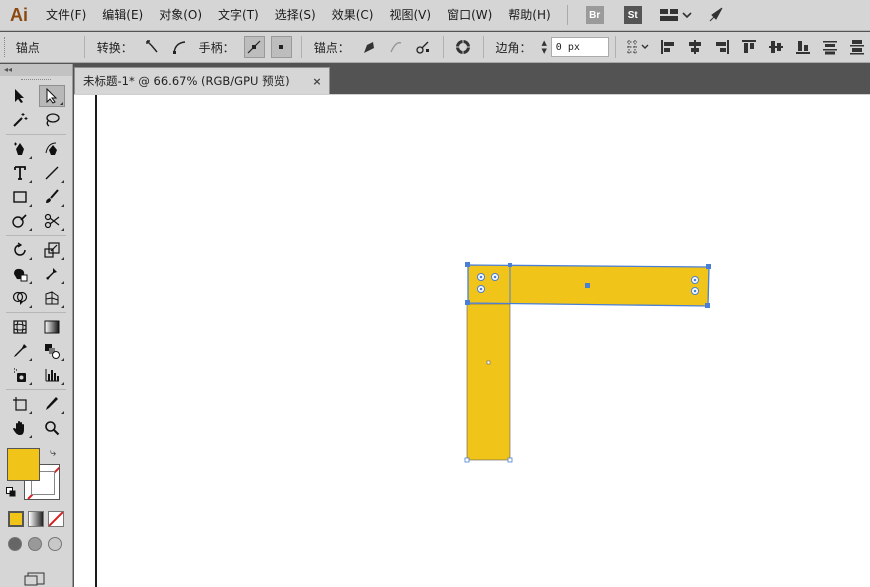 The image size is (870, 587). I want to click on panel-grip, so click(36, 80).